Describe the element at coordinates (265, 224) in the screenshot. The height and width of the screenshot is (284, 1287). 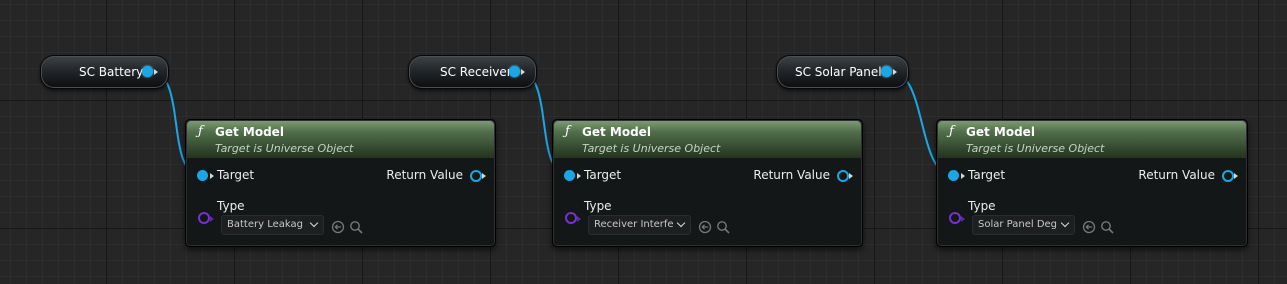
I see `type-dropdown-value: Battery Leakag` at that location.